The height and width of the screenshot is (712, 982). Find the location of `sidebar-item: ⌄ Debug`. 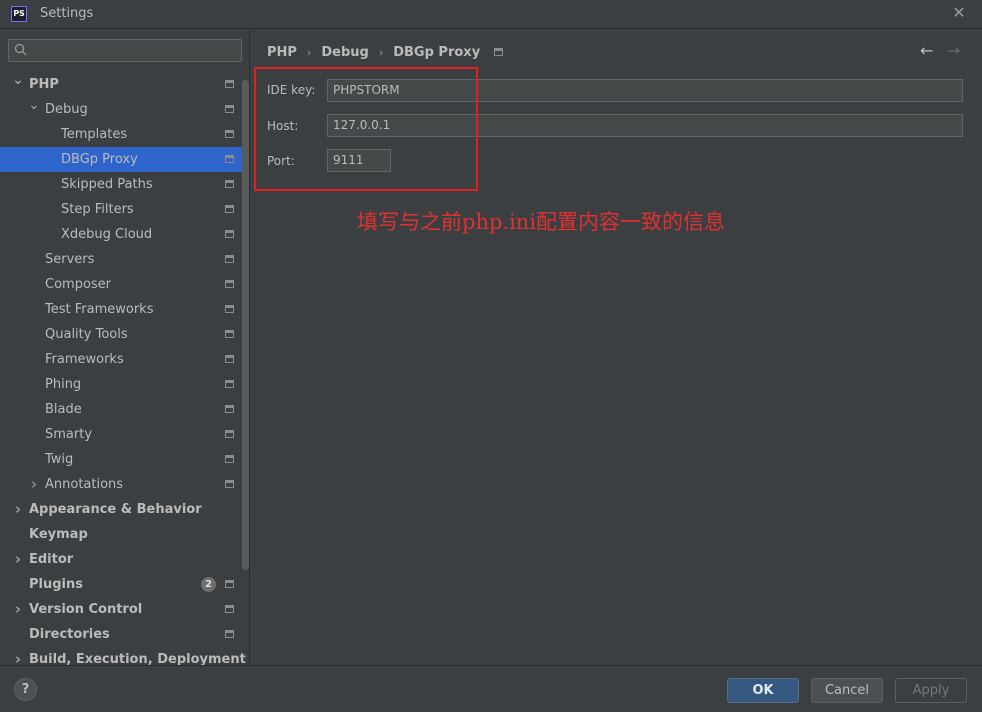

sidebar-item: ⌄ Debug is located at coordinates (124, 109).